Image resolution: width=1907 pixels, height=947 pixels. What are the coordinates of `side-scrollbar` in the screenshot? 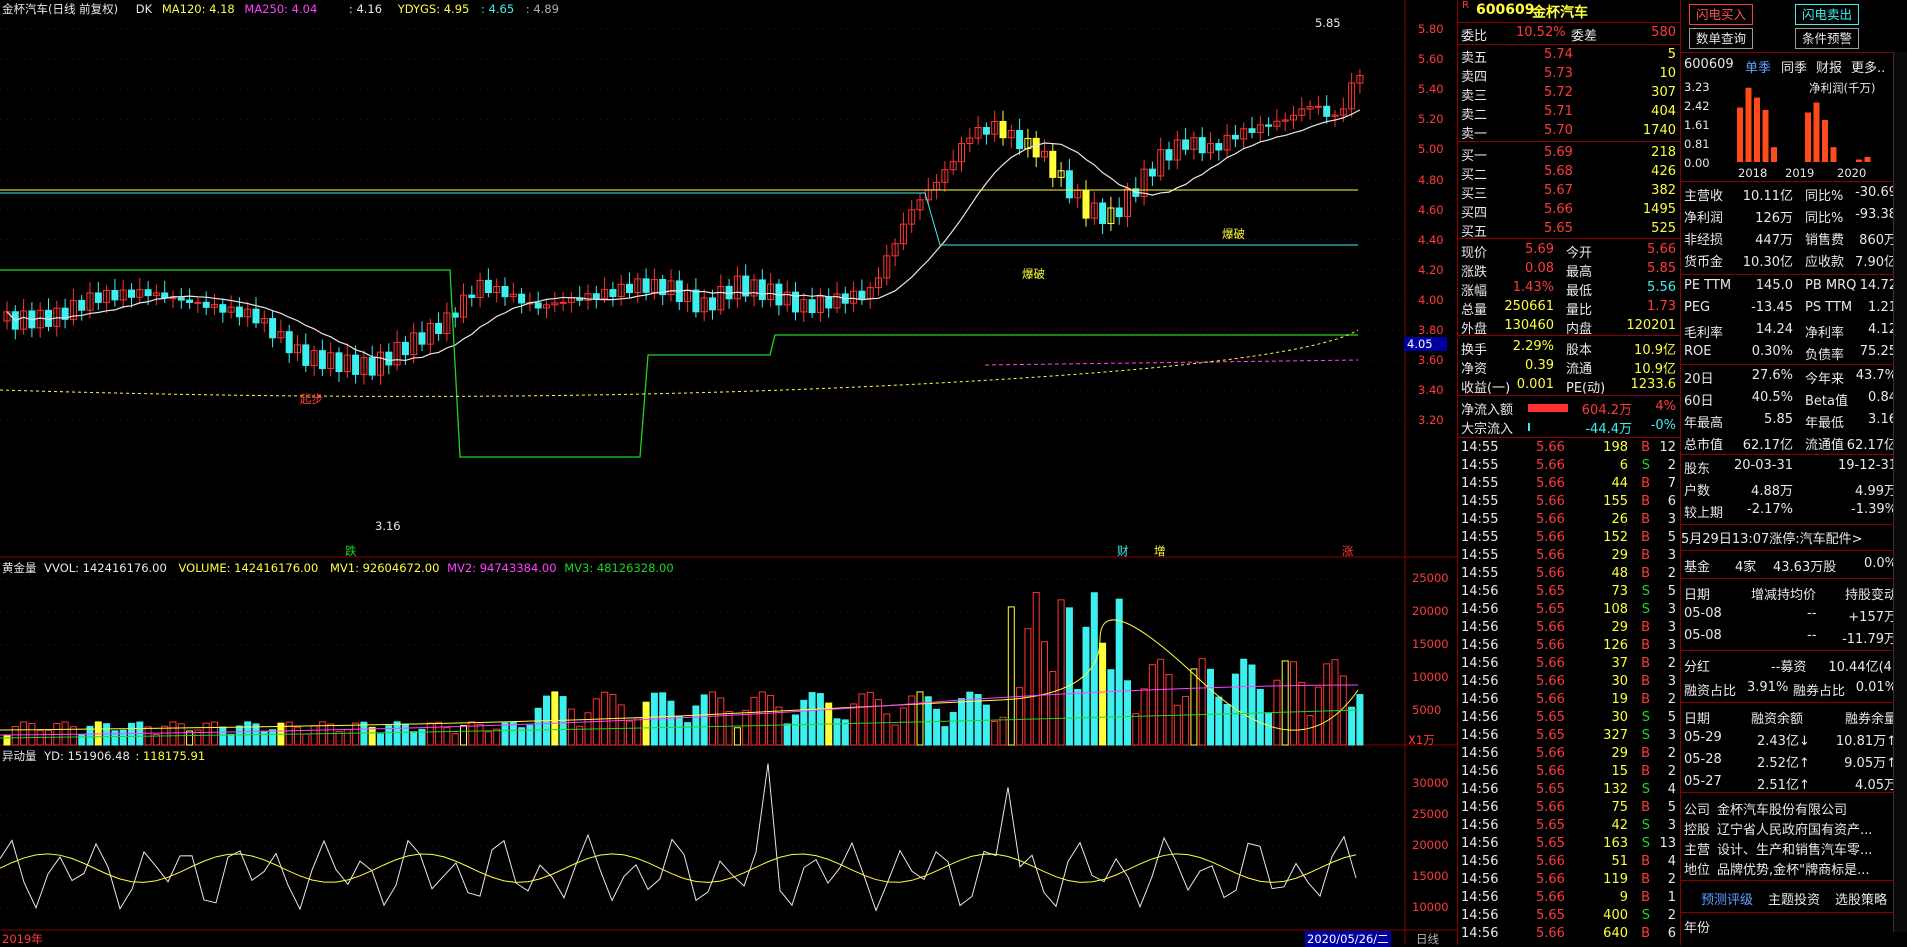 It's located at (1900, 492).